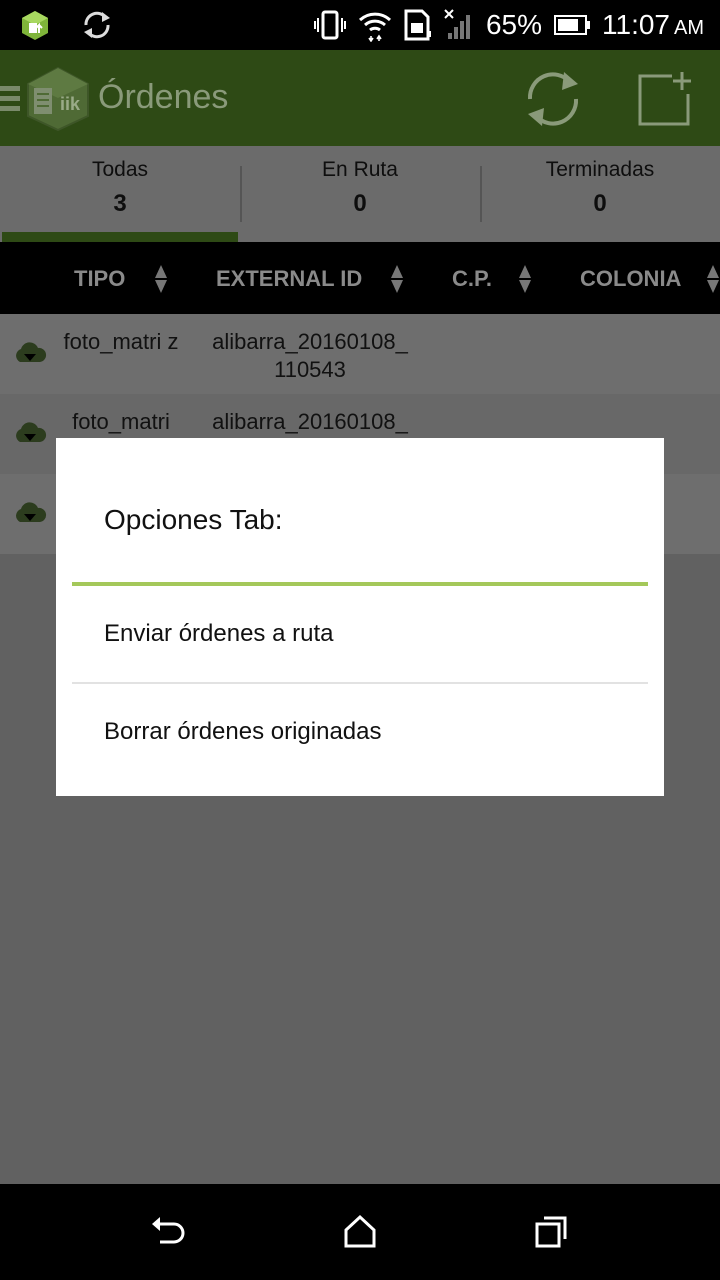  Describe the element at coordinates (219, 633) in the screenshot. I see `option-label: Enviar órdenes a ruta` at that location.